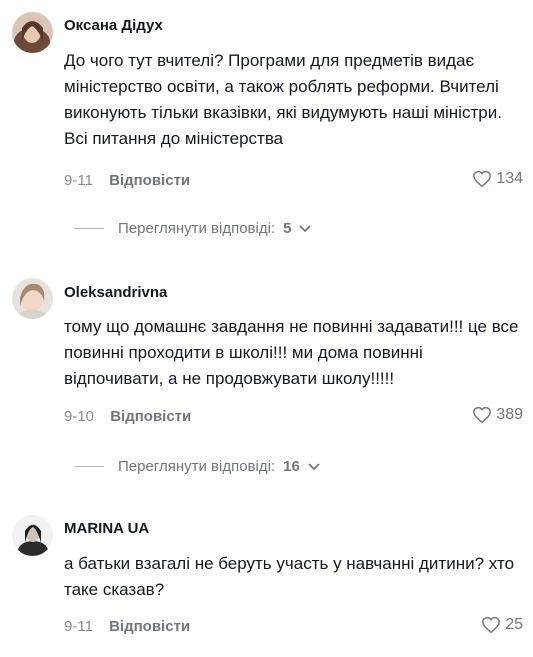 The height and width of the screenshot is (657, 533). I want to click on like-button: 134, so click(497, 179).